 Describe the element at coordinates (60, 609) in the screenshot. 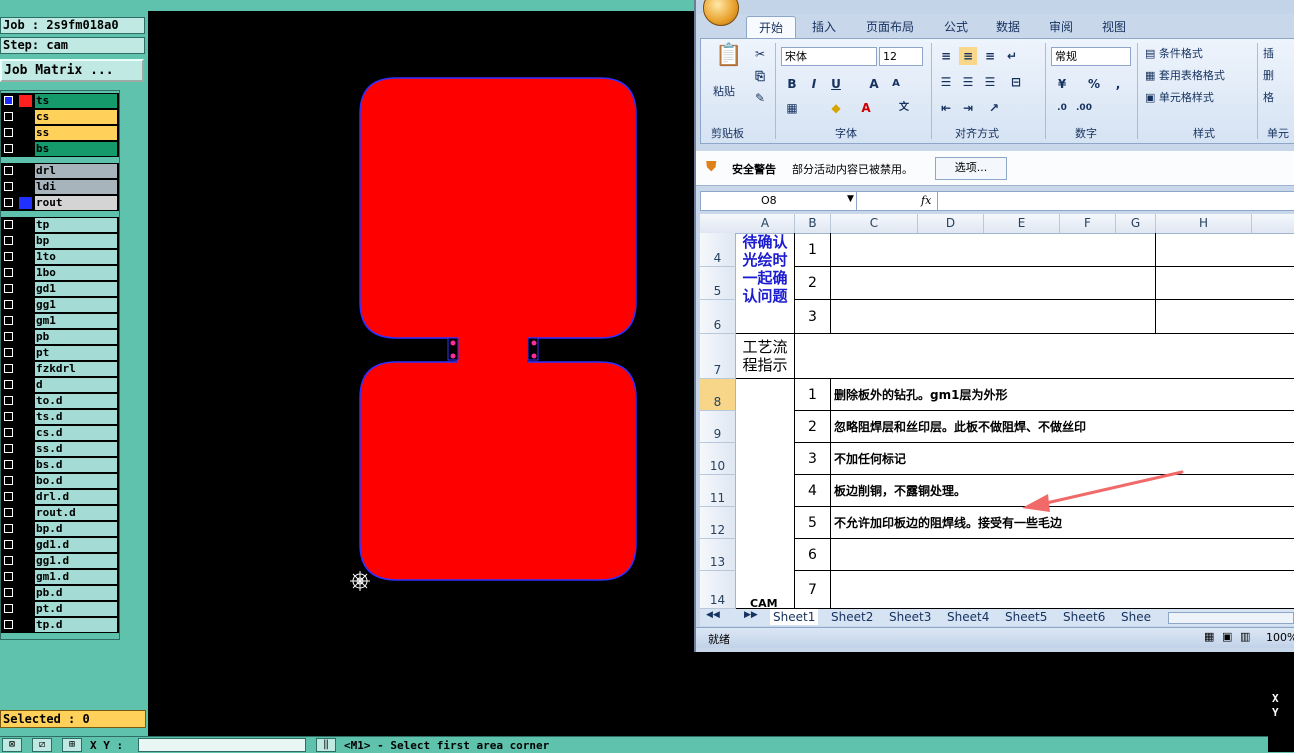

I see `layer-row: pt.d` at that location.